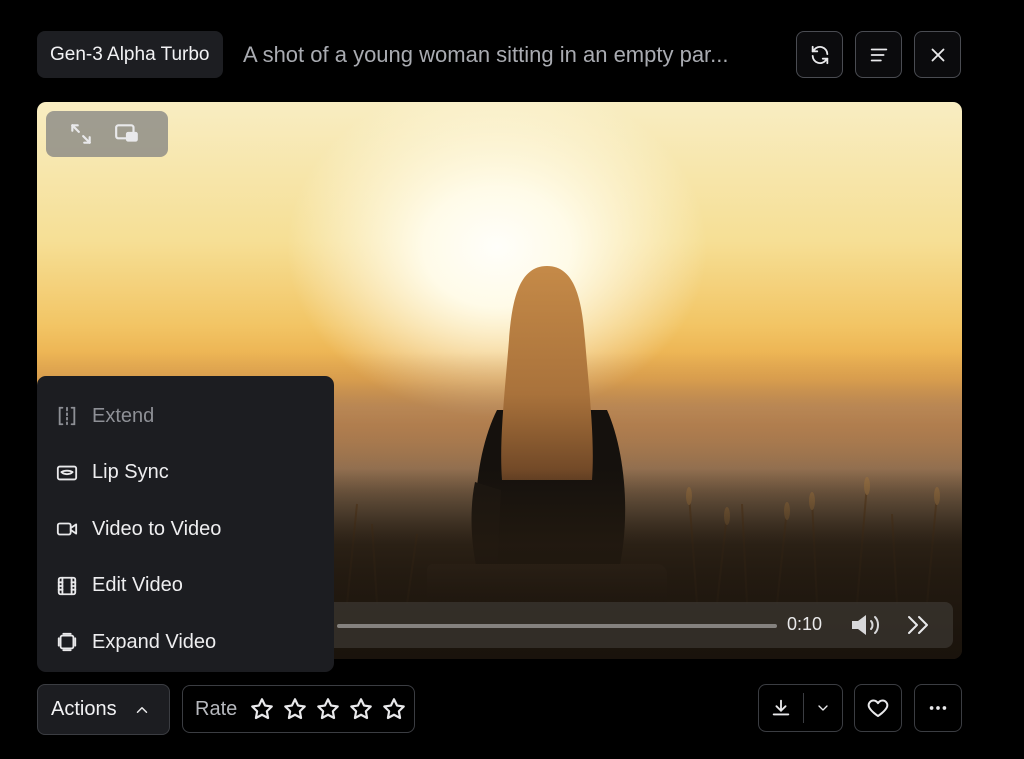 Image resolution: width=1024 pixels, height=759 pixels. I want to click on time-display: 0:10, so click(805, 624).